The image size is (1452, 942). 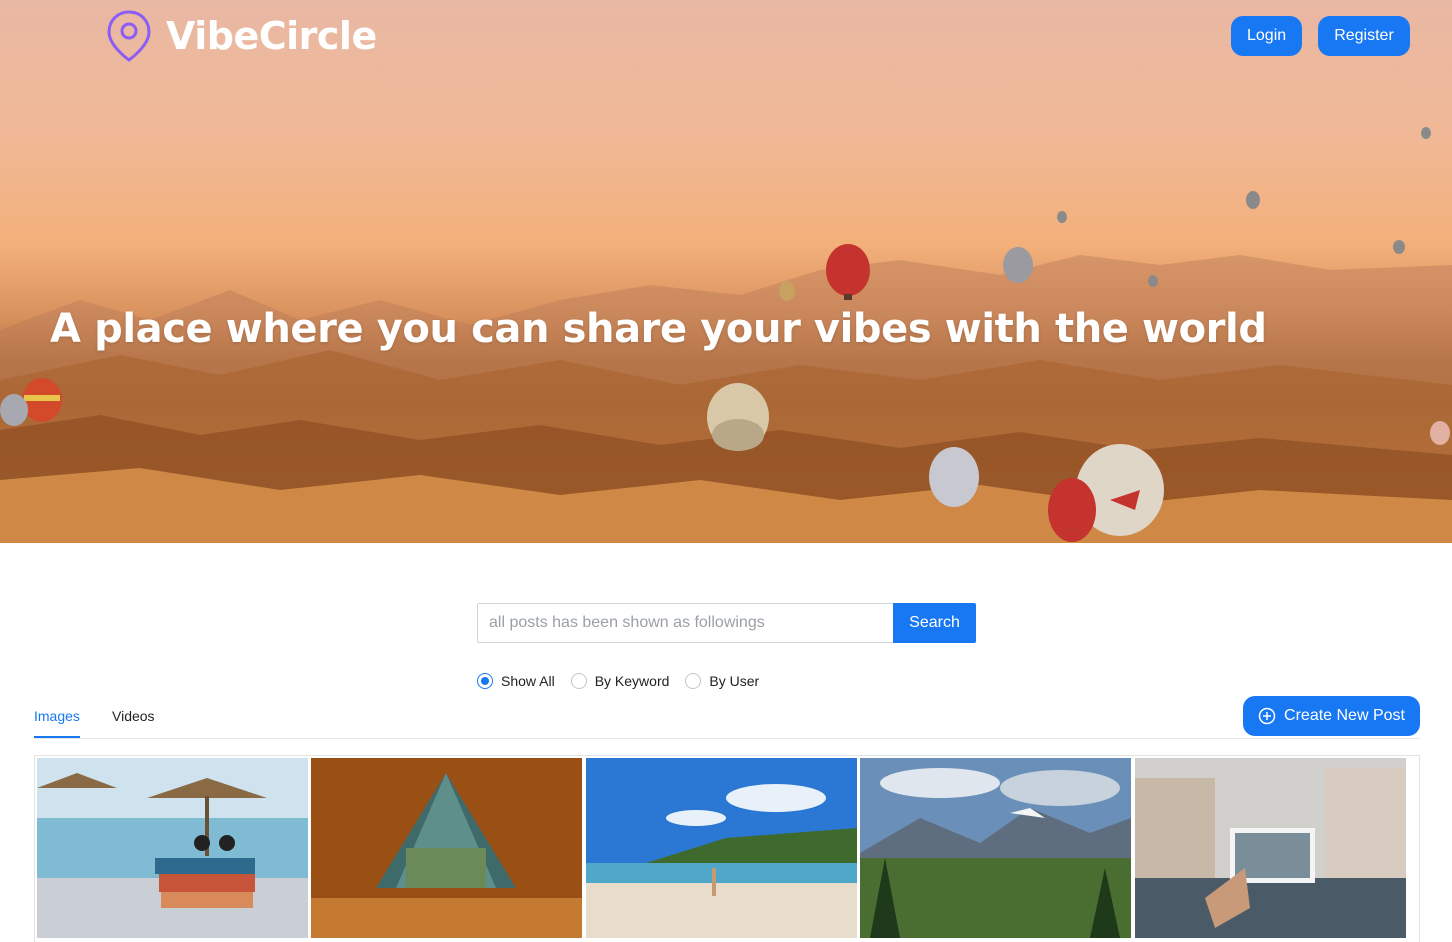 I want to click on search-bar: Search, so click(x=726, y=623).